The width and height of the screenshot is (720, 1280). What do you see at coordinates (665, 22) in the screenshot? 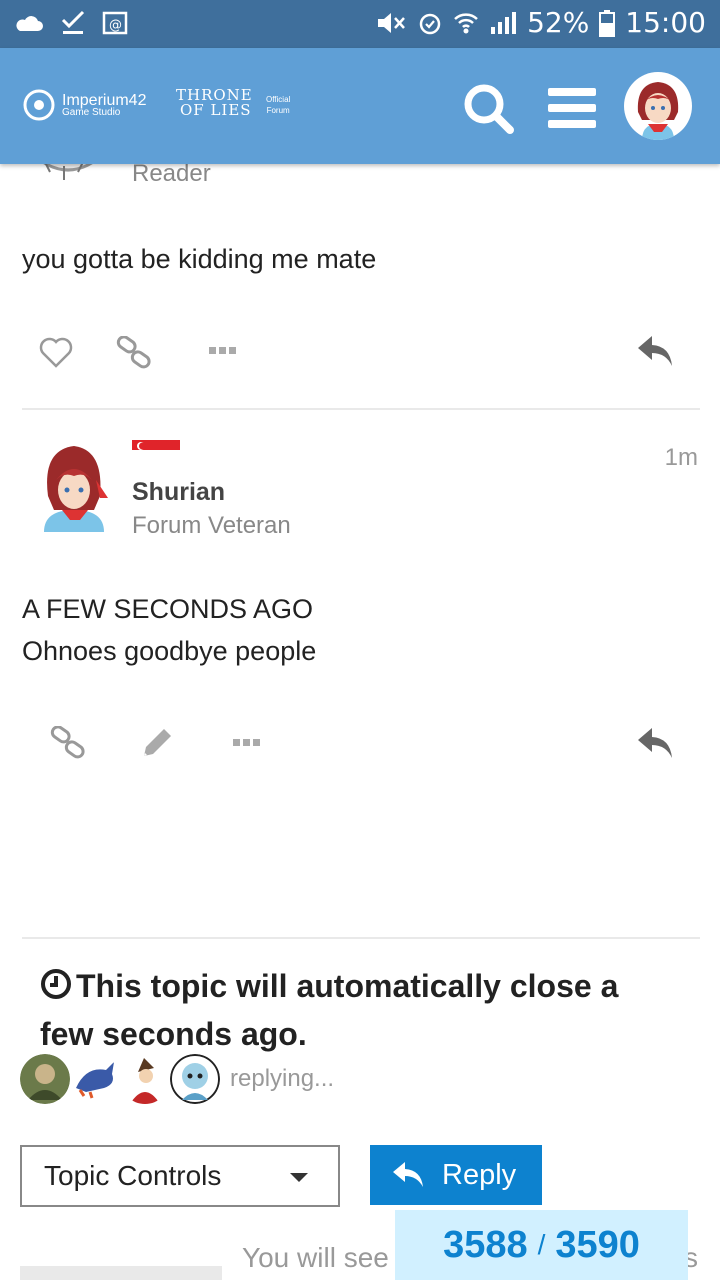
I see `clock: 15:00` at bounding box center [665, 22].